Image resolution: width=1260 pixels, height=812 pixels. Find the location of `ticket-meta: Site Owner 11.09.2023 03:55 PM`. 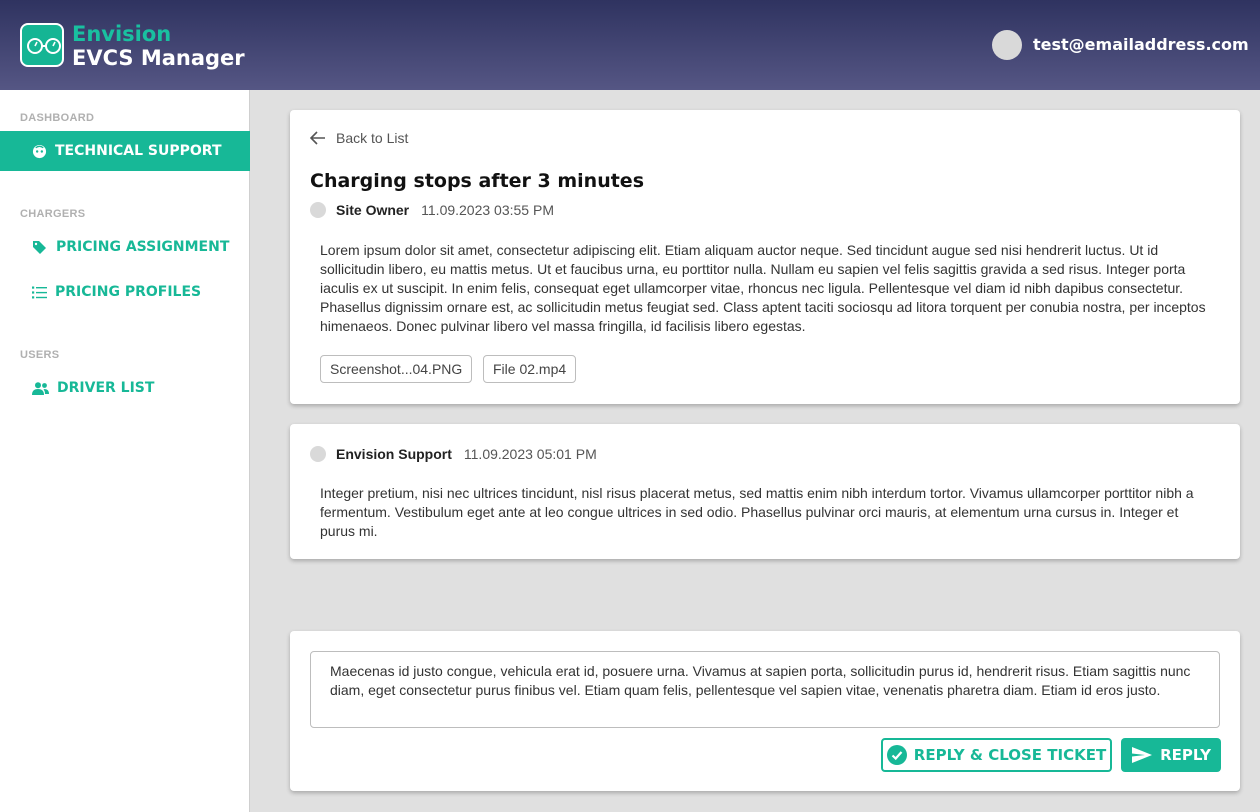

ticket-meta: Site Owner 11.09.2023 03:55 PM is located at coordinates (432, 210).